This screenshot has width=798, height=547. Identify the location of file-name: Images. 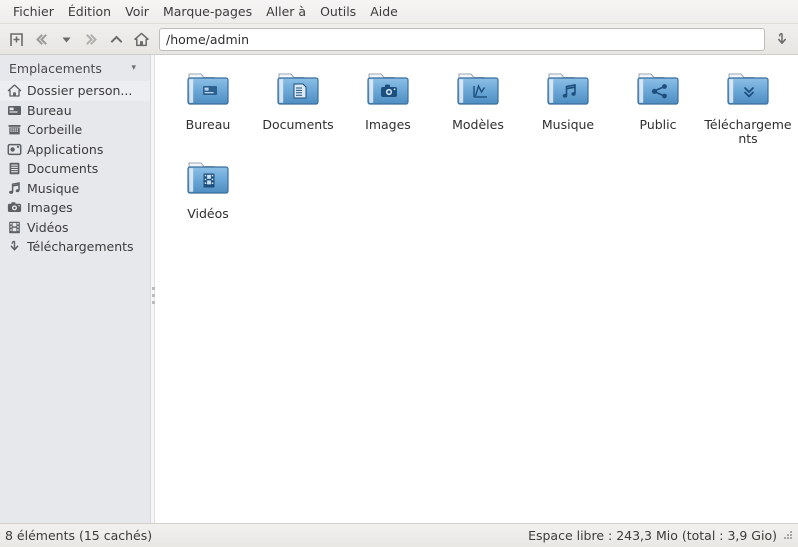
(388, 124).